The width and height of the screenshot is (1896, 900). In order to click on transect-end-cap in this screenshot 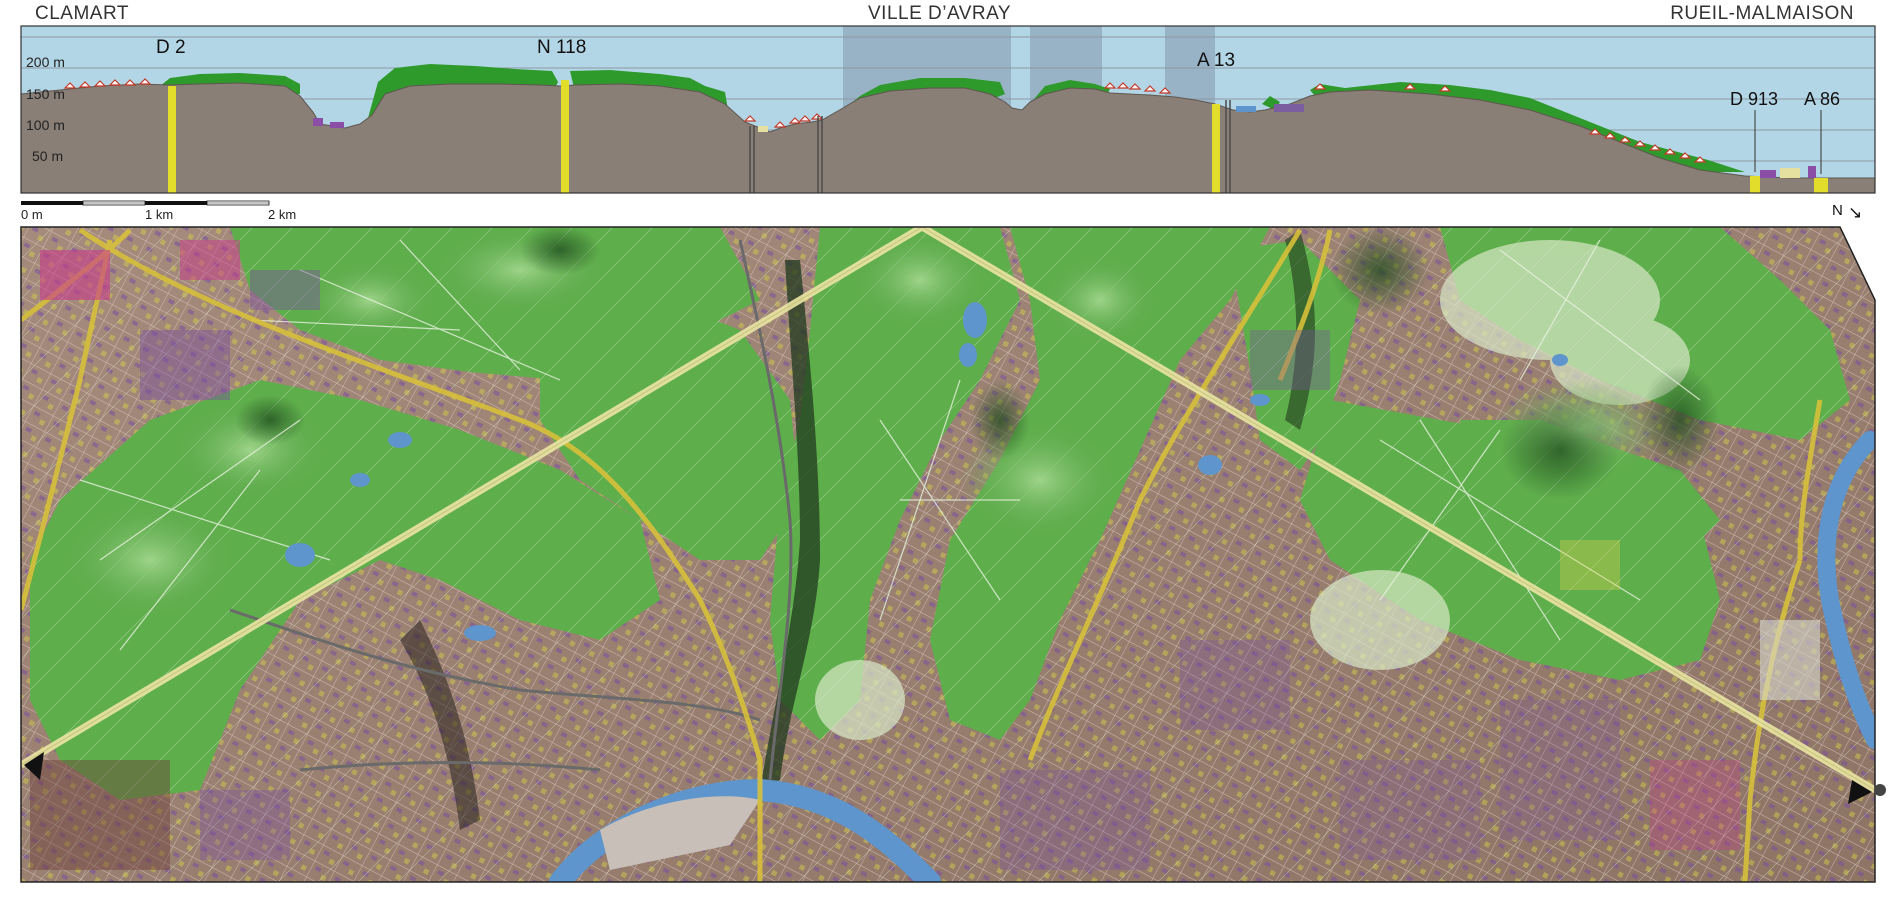, I will do `click(1880, 790)`.